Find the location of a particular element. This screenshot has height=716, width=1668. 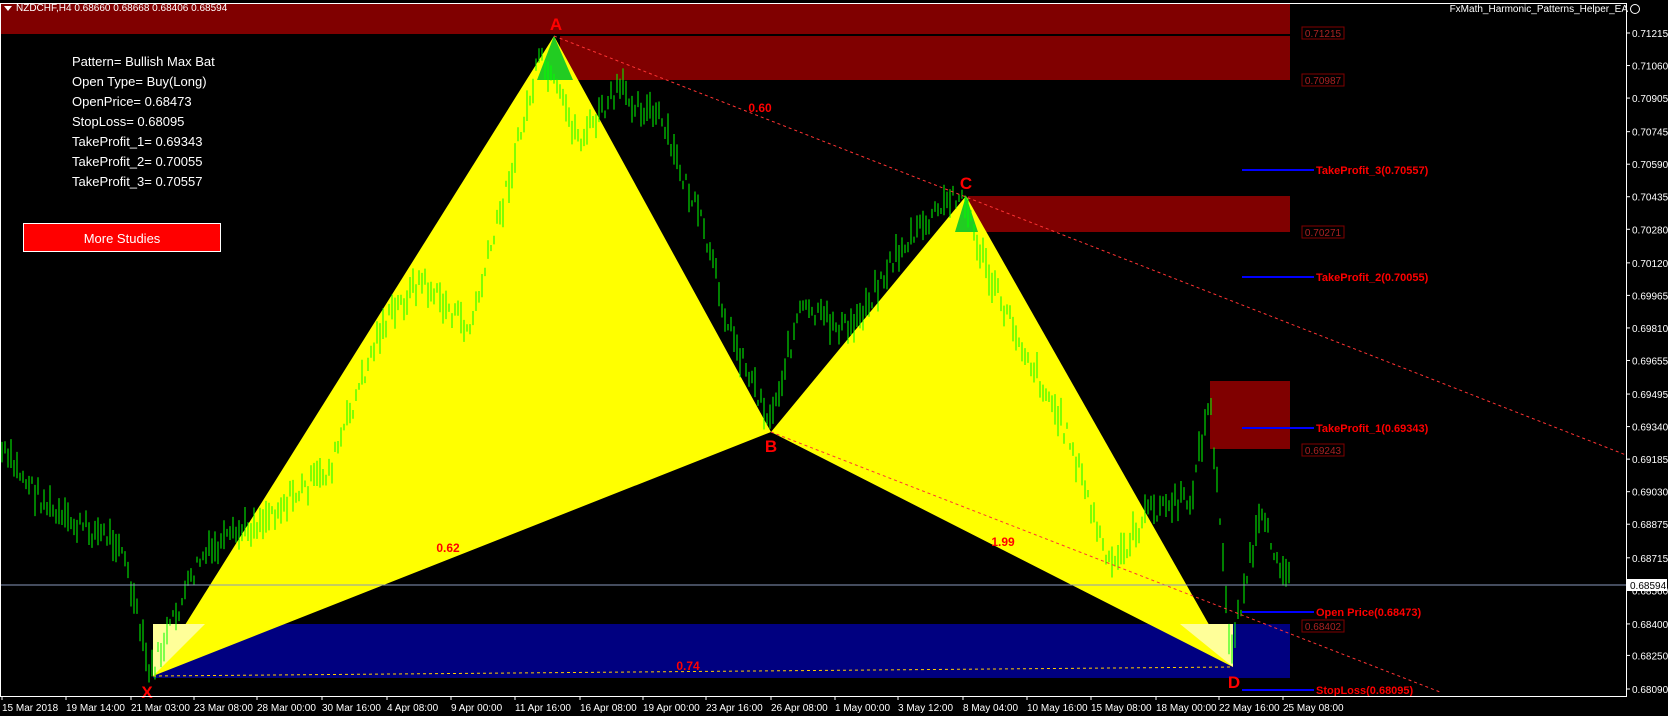

time-tick-label: 4 Apr 08:00 is located at coordinates (413, 708).